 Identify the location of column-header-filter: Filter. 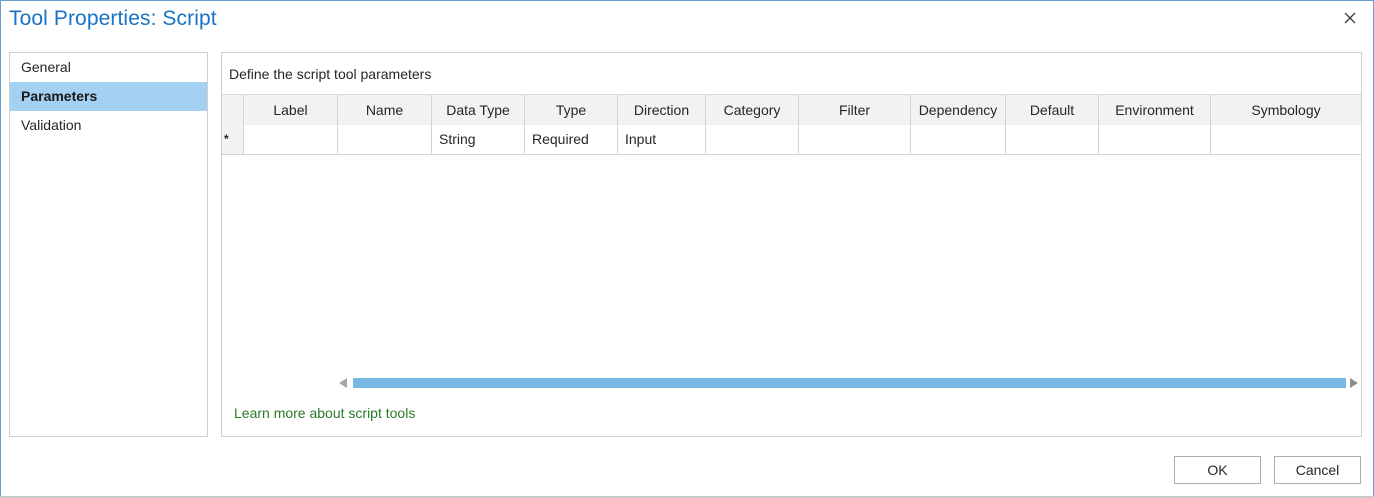
(855, 110).